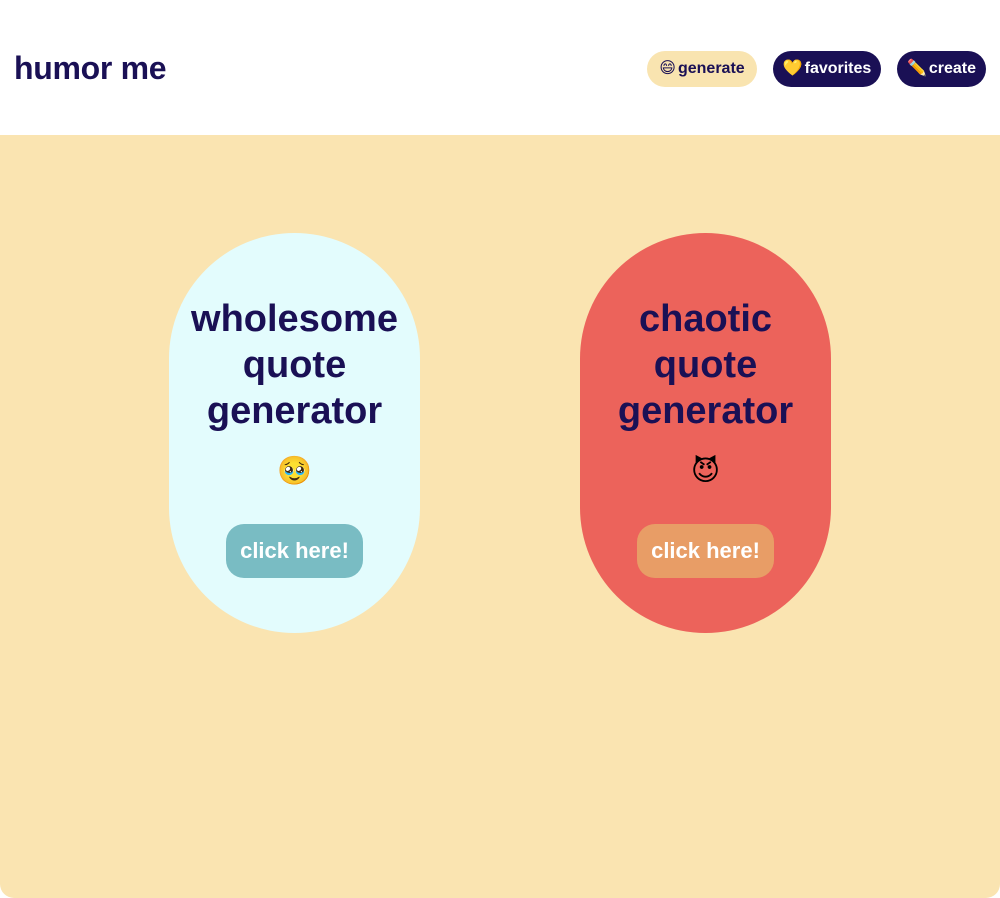 This screenshot has height=898, width=1000. I want to click on chaotic-click-button: click here!, so click(705, 551).